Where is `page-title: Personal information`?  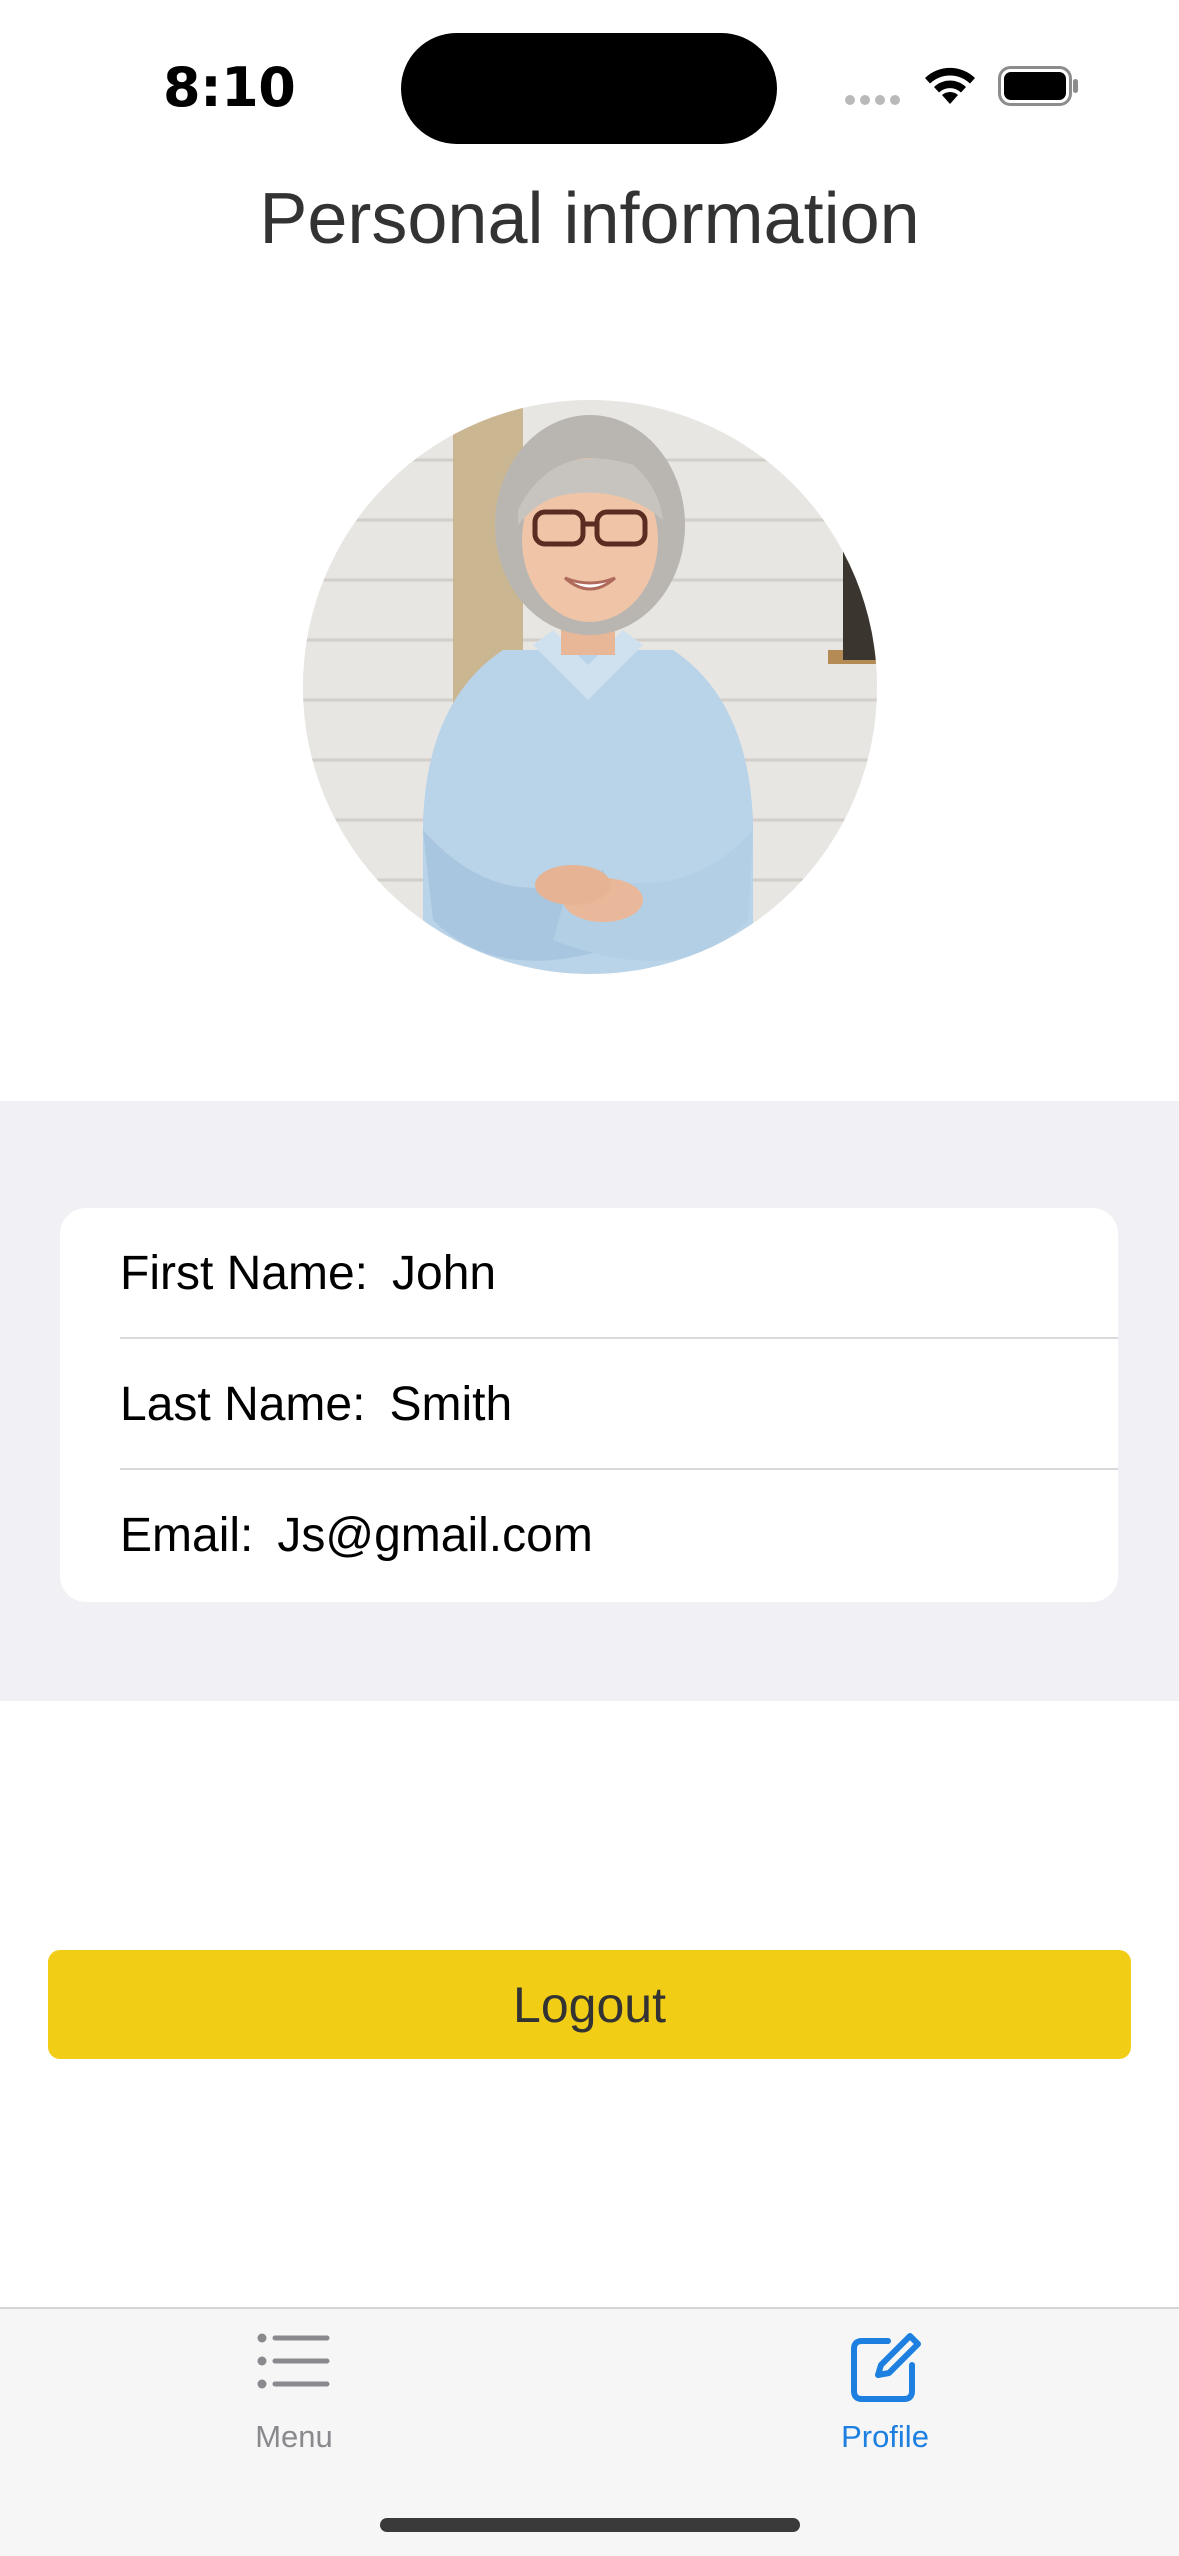
page-title: Personal information is located at coordinates (589, 219).